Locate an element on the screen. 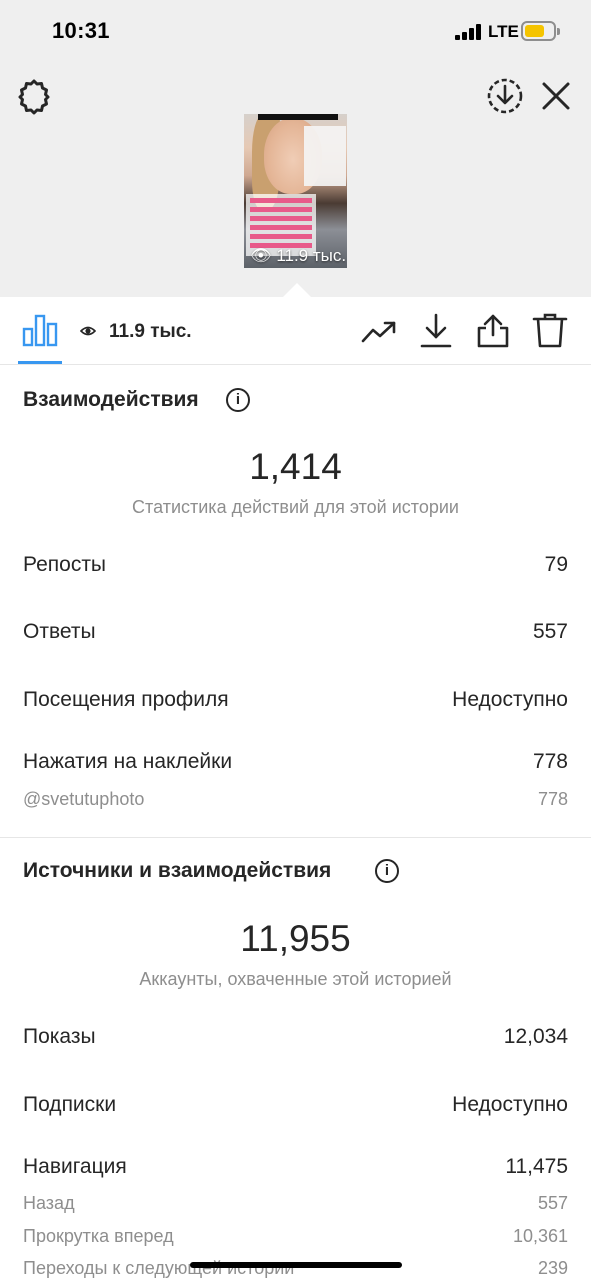 This screenshot has height=1280, width=591. impressions-label: Показы is located at coordinates (59, 1036).